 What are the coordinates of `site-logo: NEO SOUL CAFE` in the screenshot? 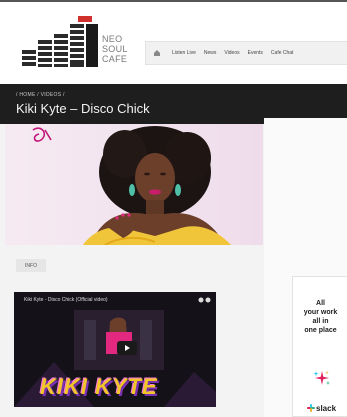 It's located at (67, 42).